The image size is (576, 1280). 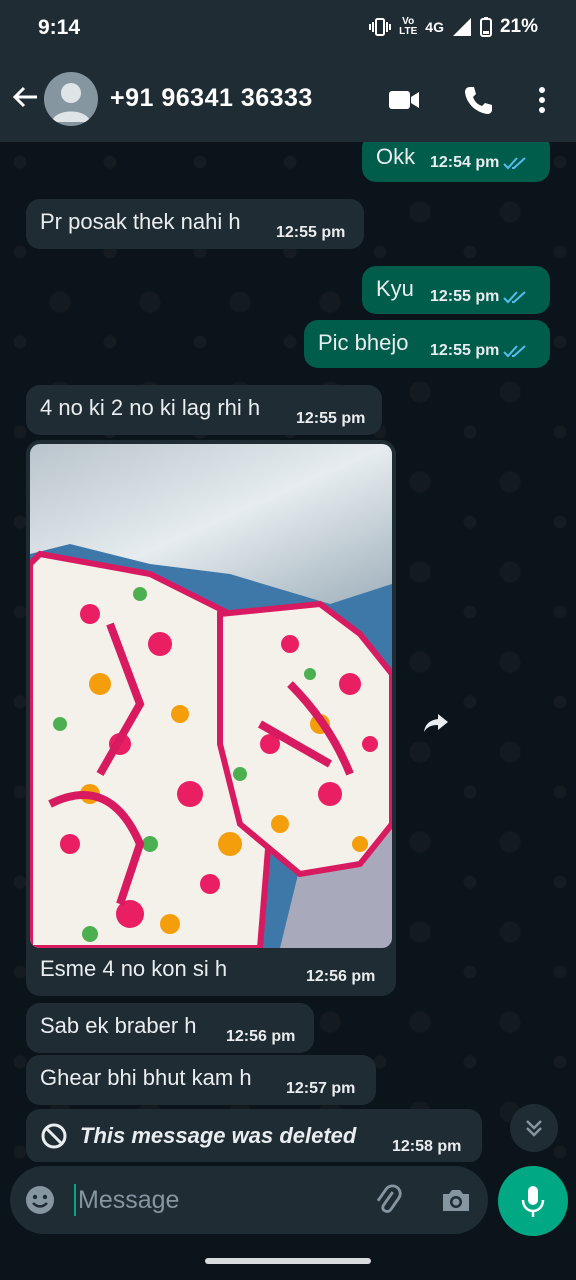 I want to click on message-composer: Message, so click(x=249, y=1200).